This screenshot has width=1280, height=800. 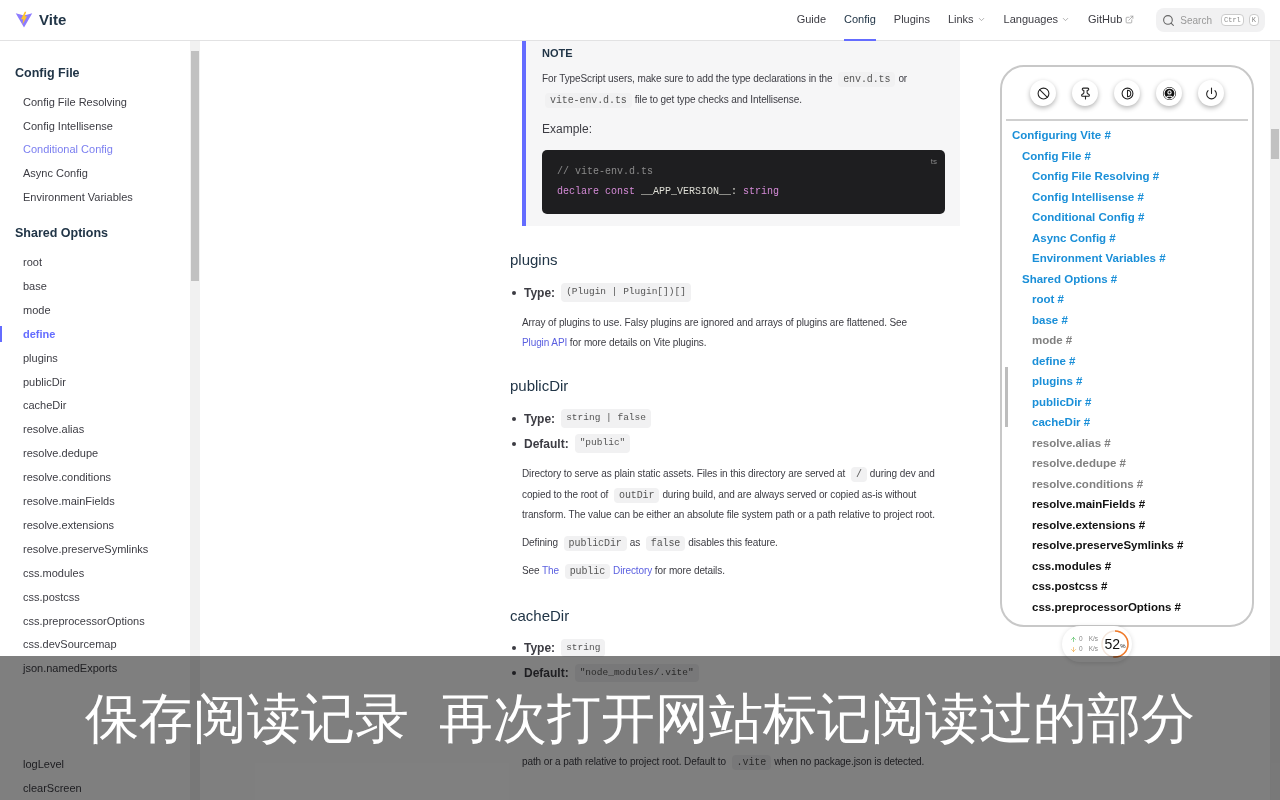 I want to click on toc-link: cacheDir #, so click(x=1140, y=422).